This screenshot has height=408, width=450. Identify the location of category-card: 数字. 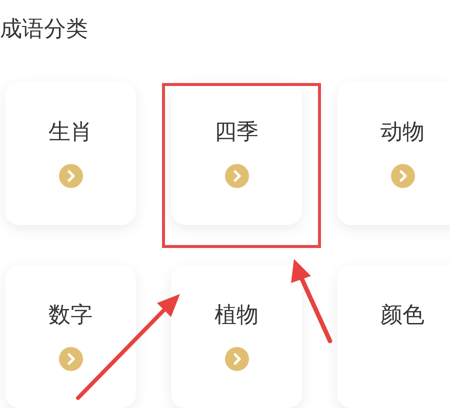
(70, 336).